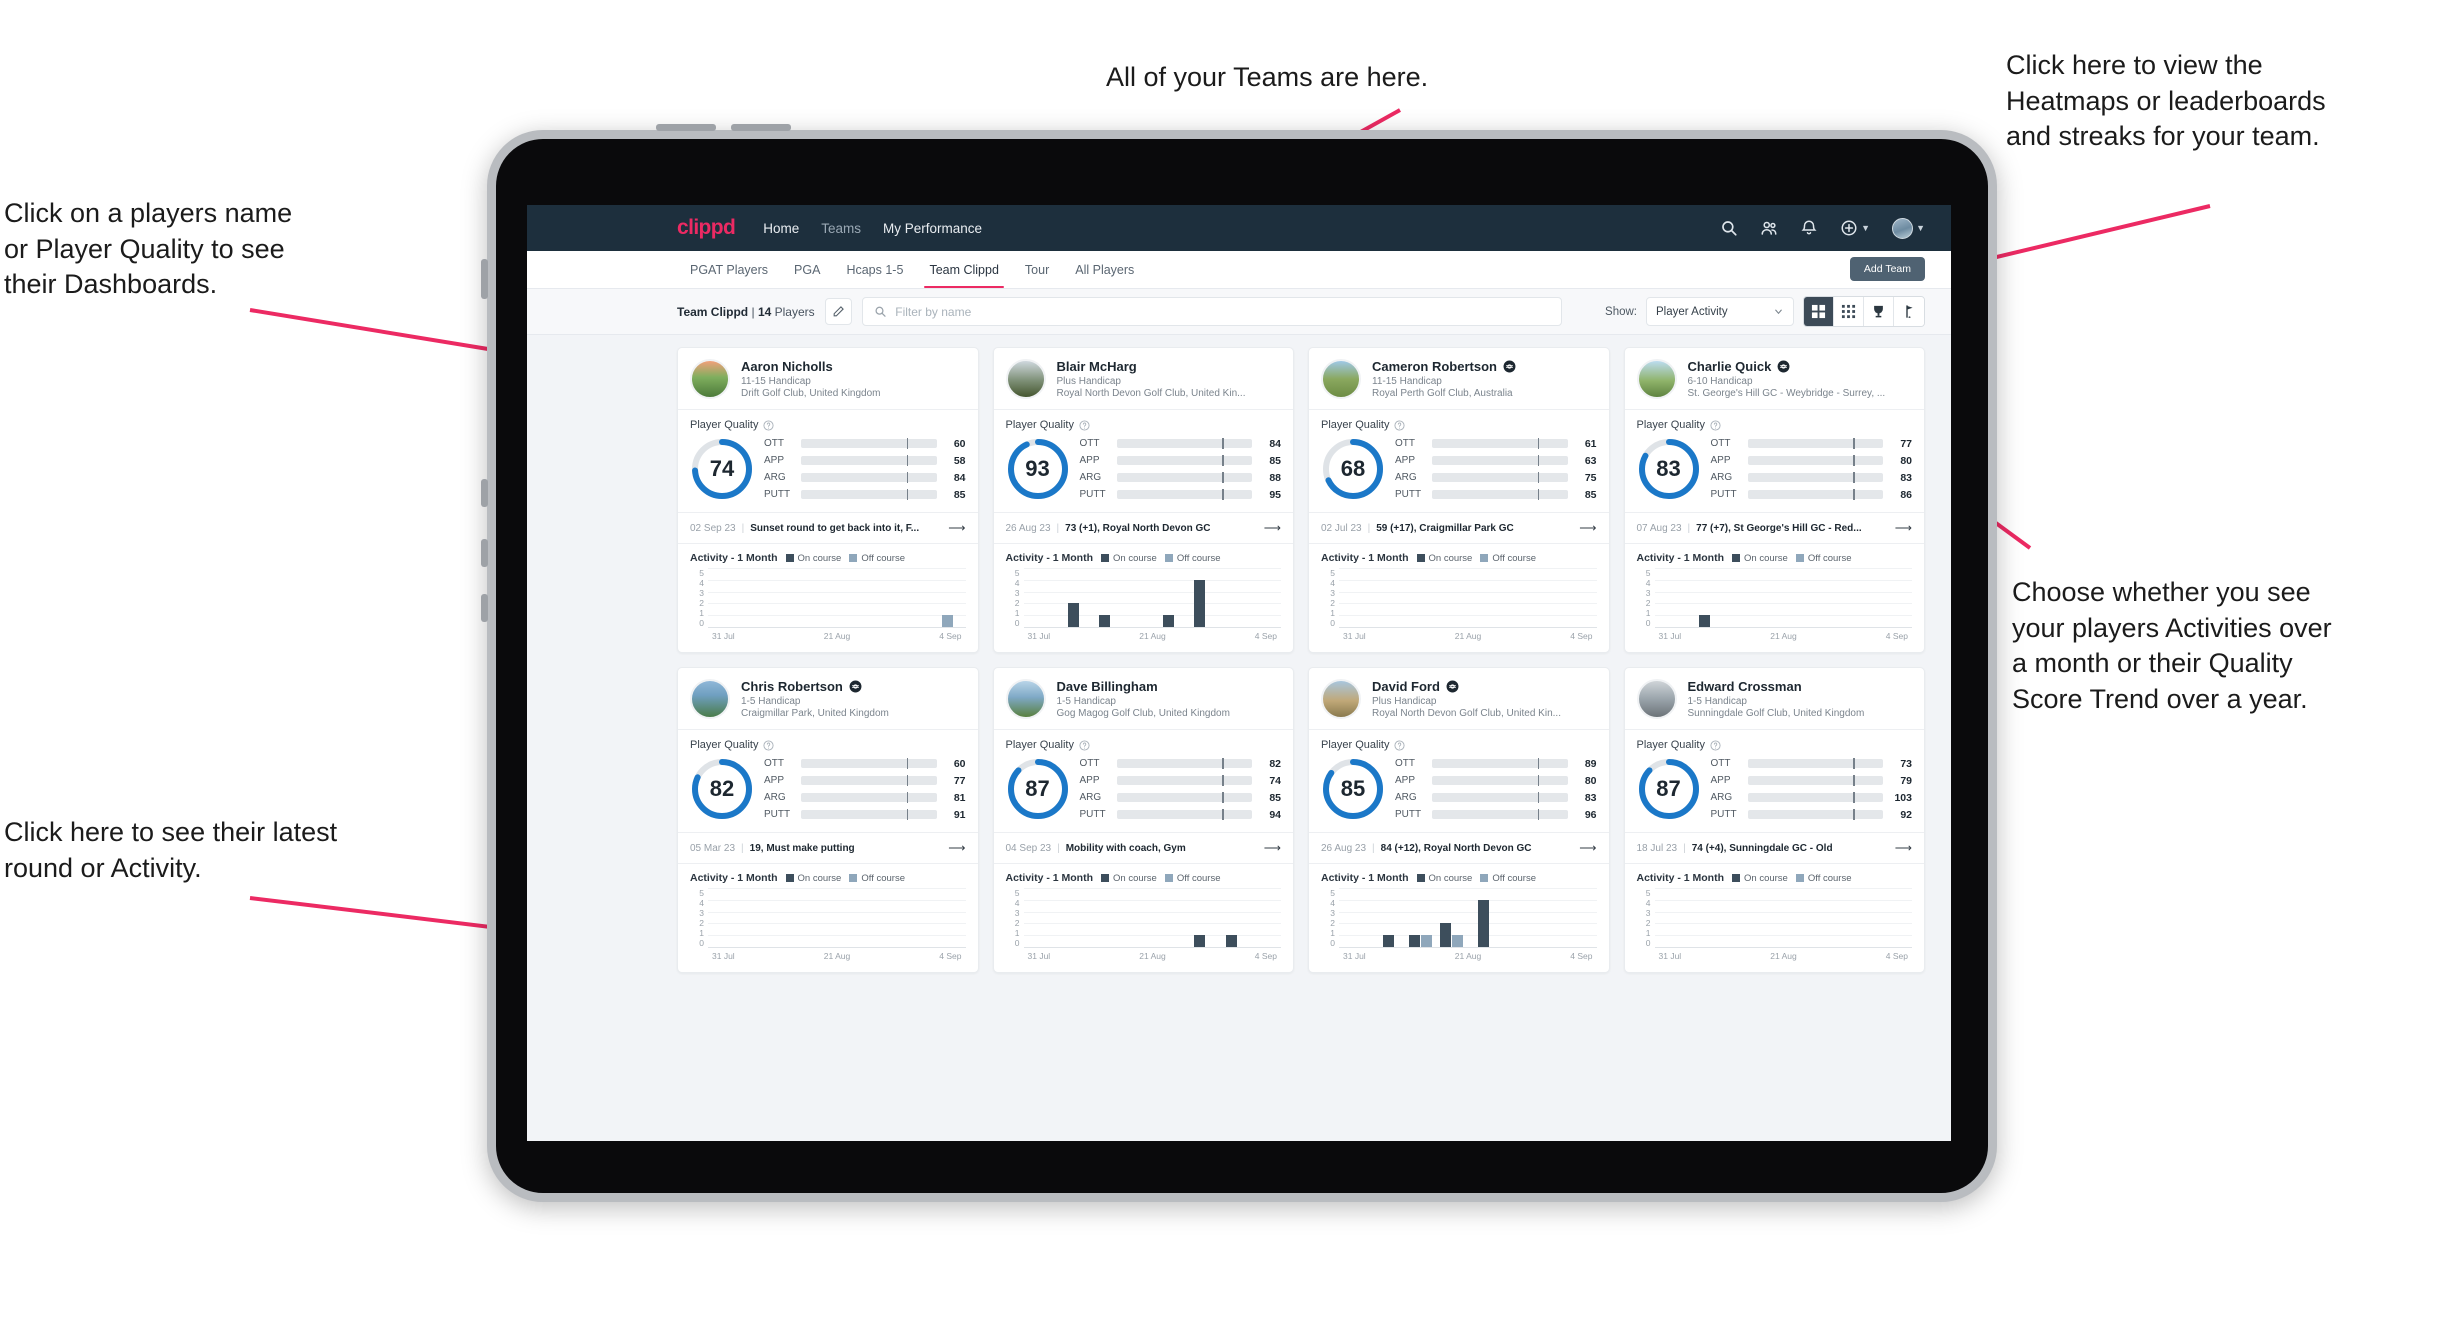  I want to click on view-grid-large-button, so click(1819, 311).